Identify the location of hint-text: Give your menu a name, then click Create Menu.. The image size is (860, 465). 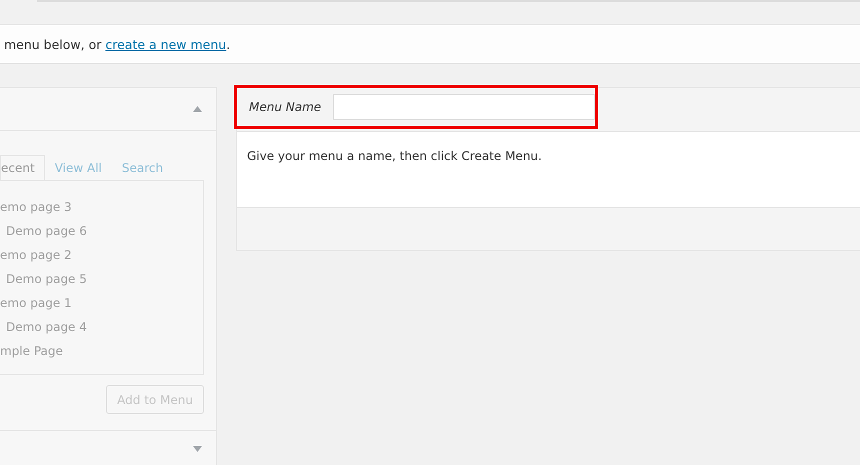
(394, 156).